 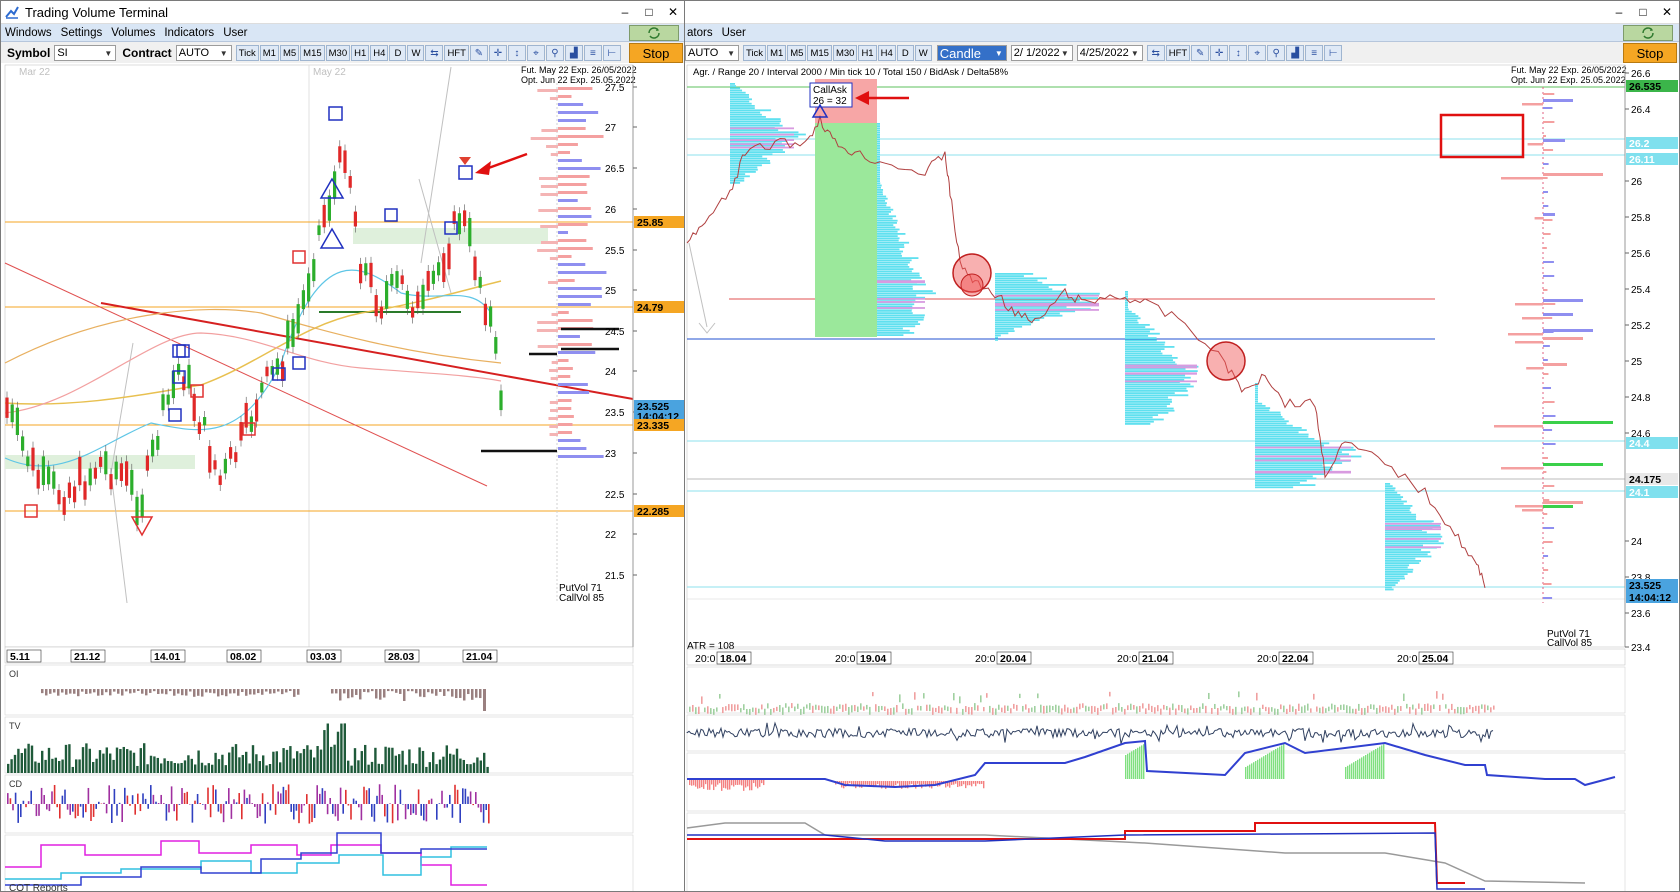 I want to click on price-tag: 22.285, so click(x=653, y=512).